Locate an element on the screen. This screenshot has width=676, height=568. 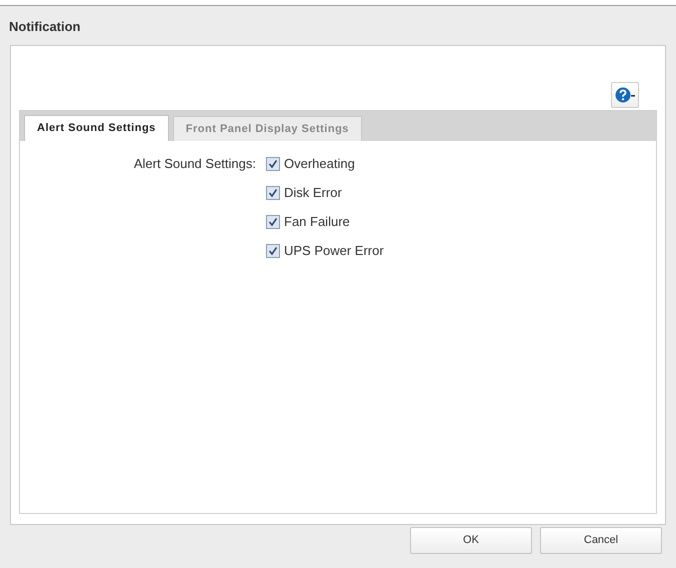
dialog-button: OK is located at coordinates (471, 540).